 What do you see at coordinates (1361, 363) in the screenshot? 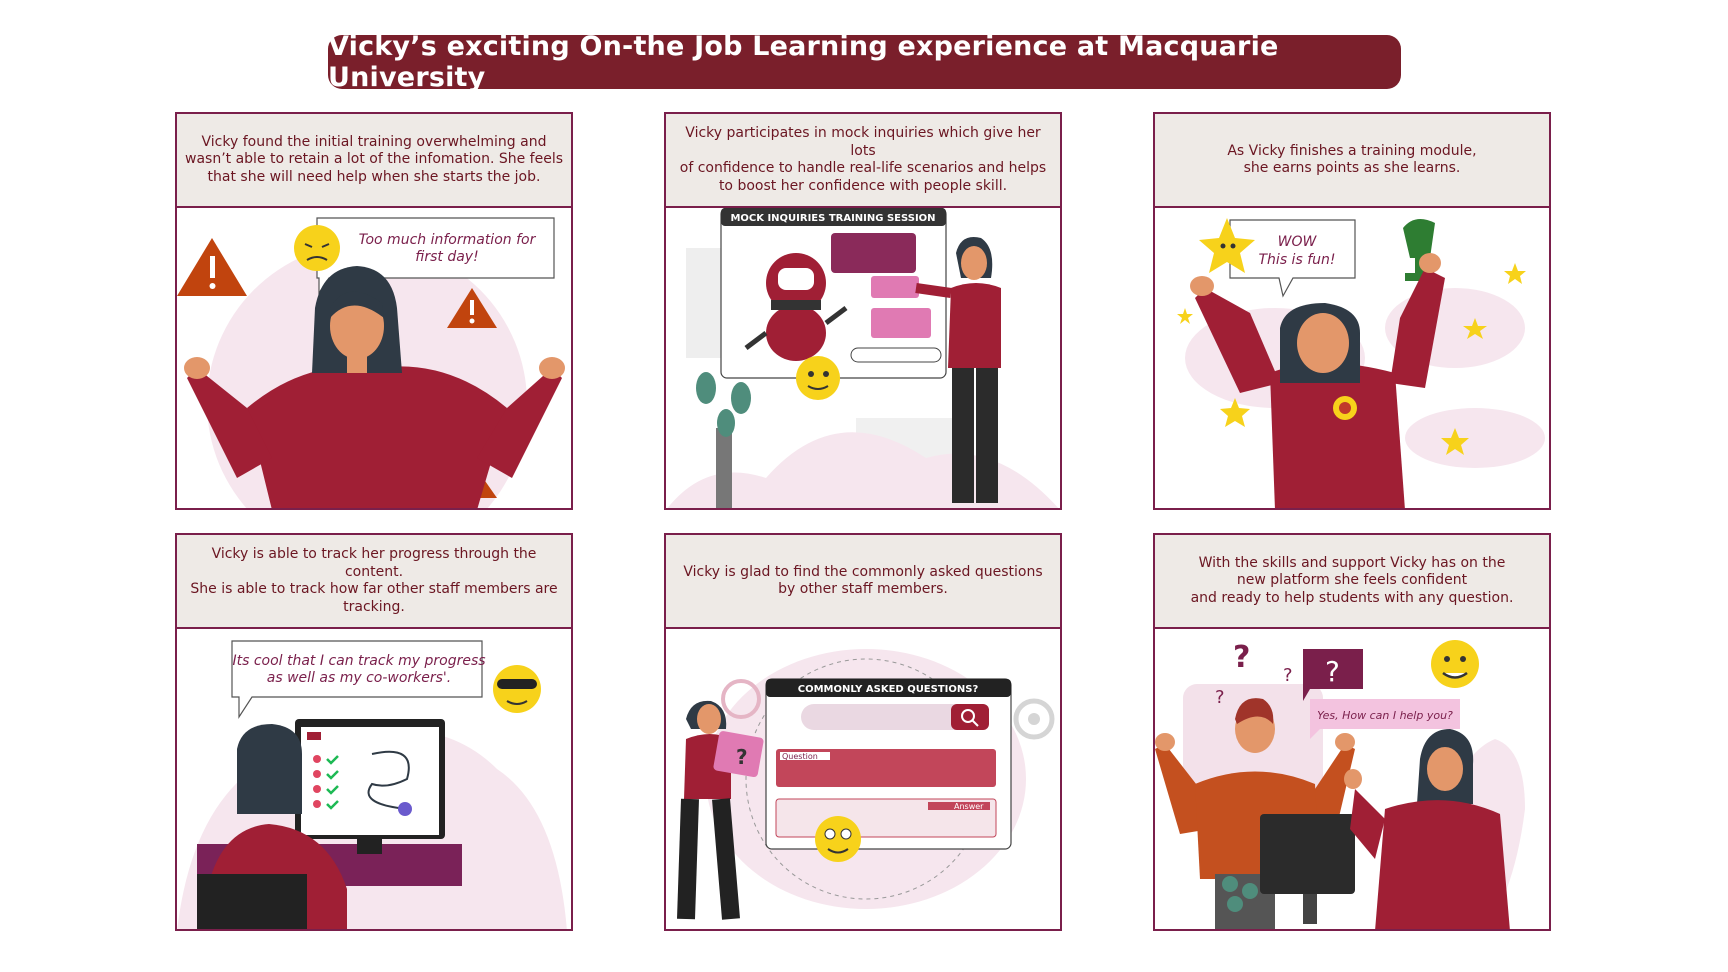
I see `celebration-illustration: WOW This is fun!` at bounding box center [1361, 363].